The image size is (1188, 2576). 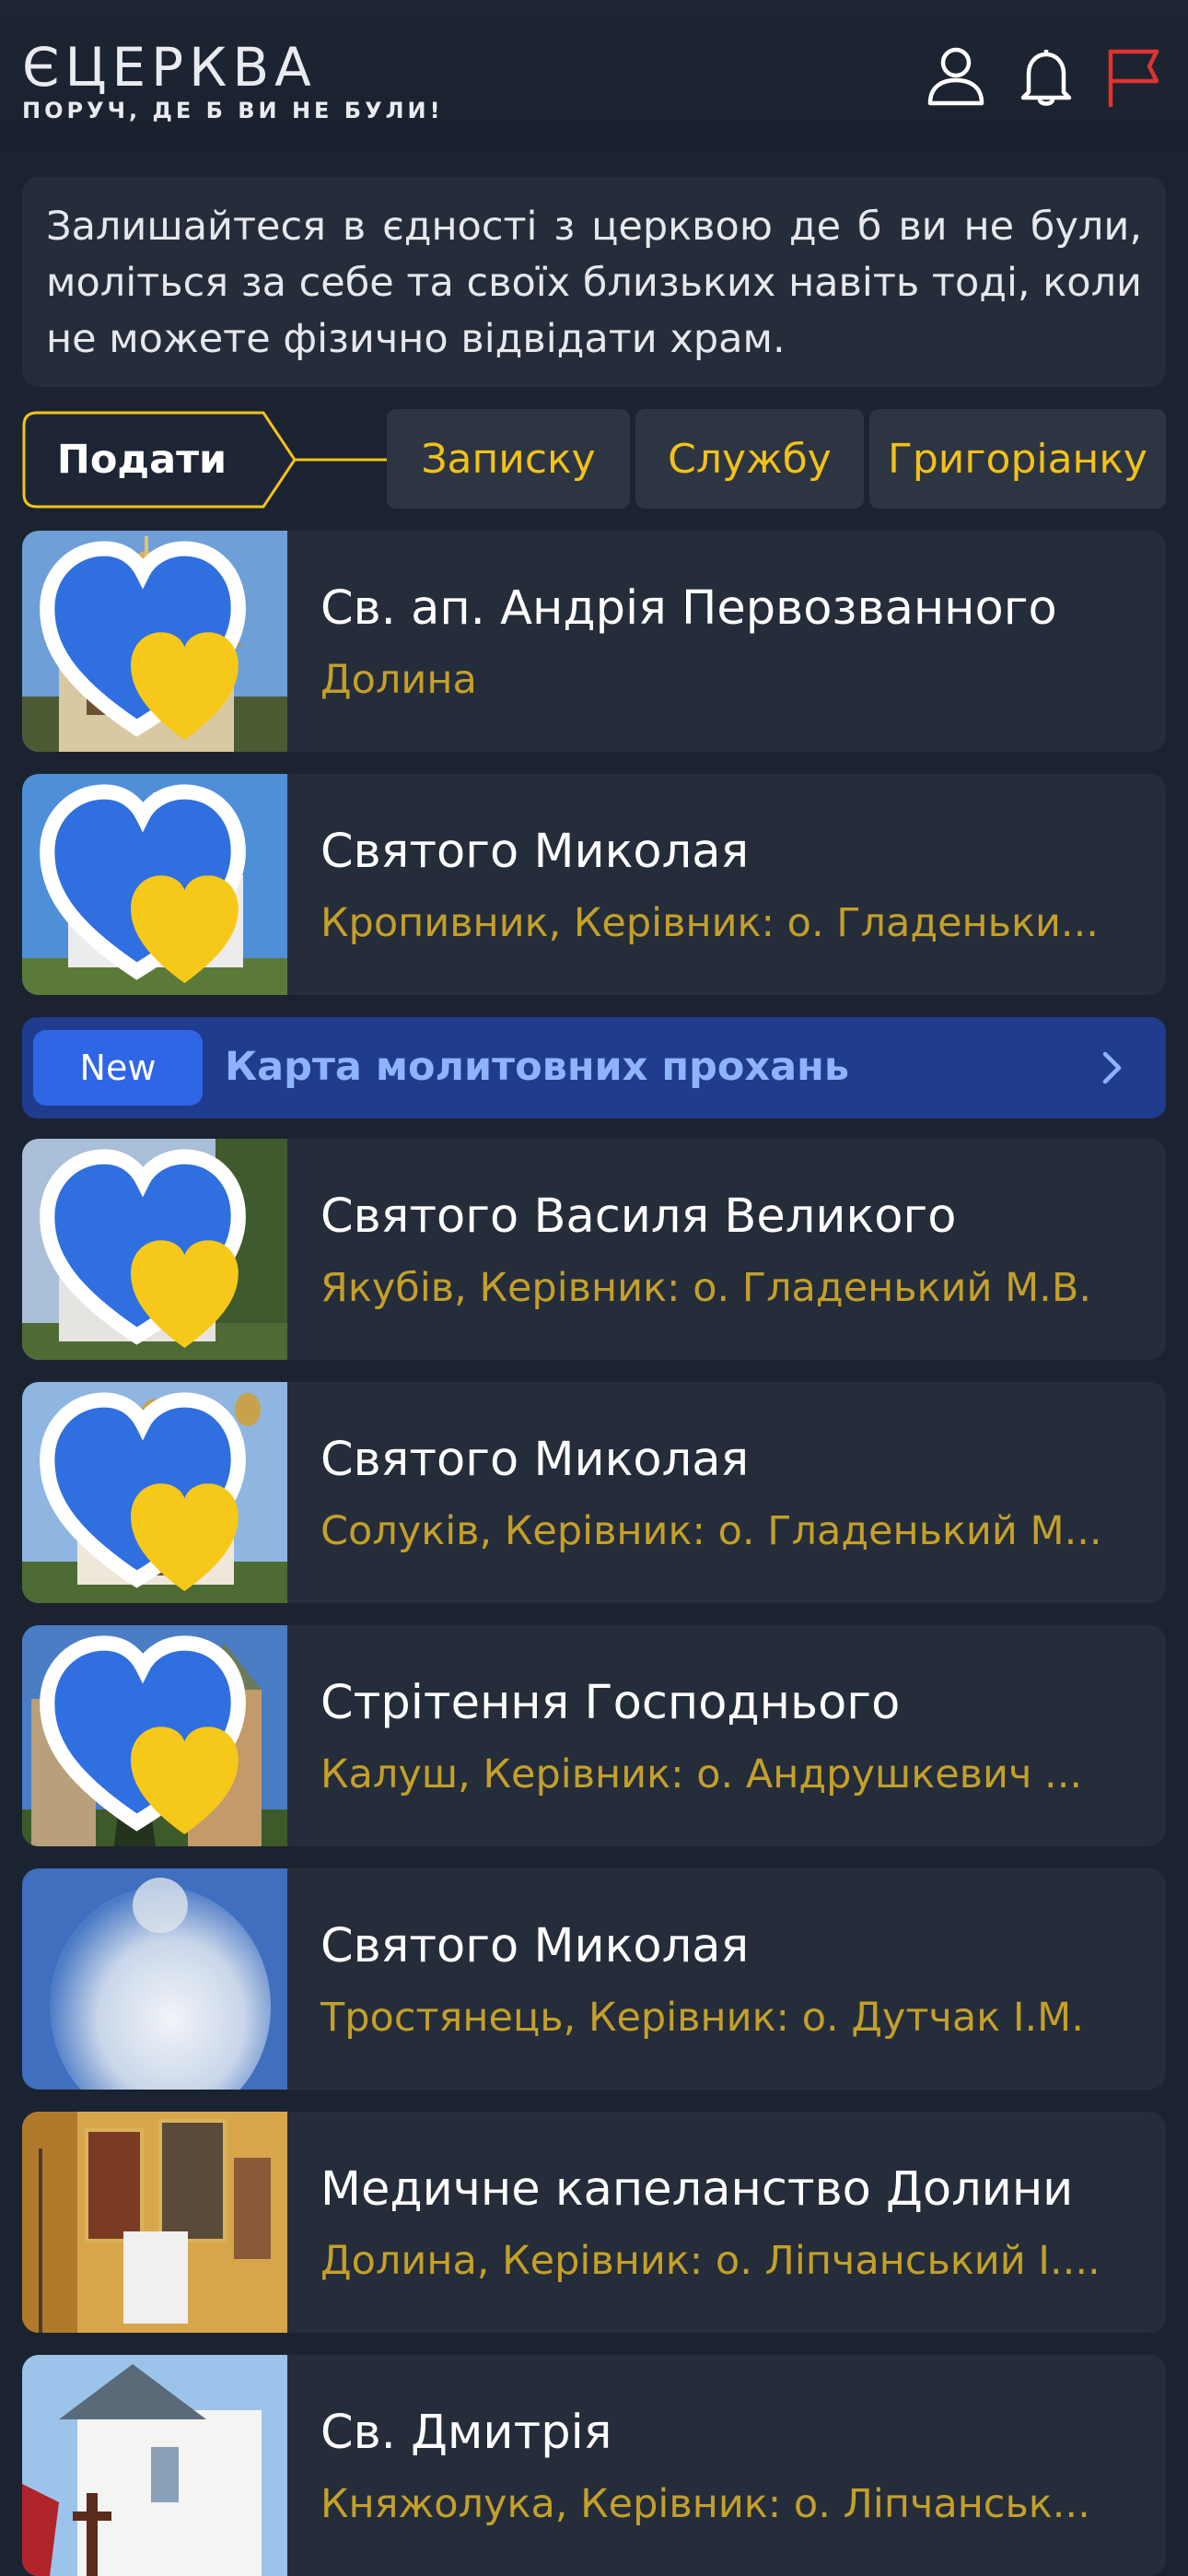 I want to click on bell-icon, so click(x=1046, y=76).